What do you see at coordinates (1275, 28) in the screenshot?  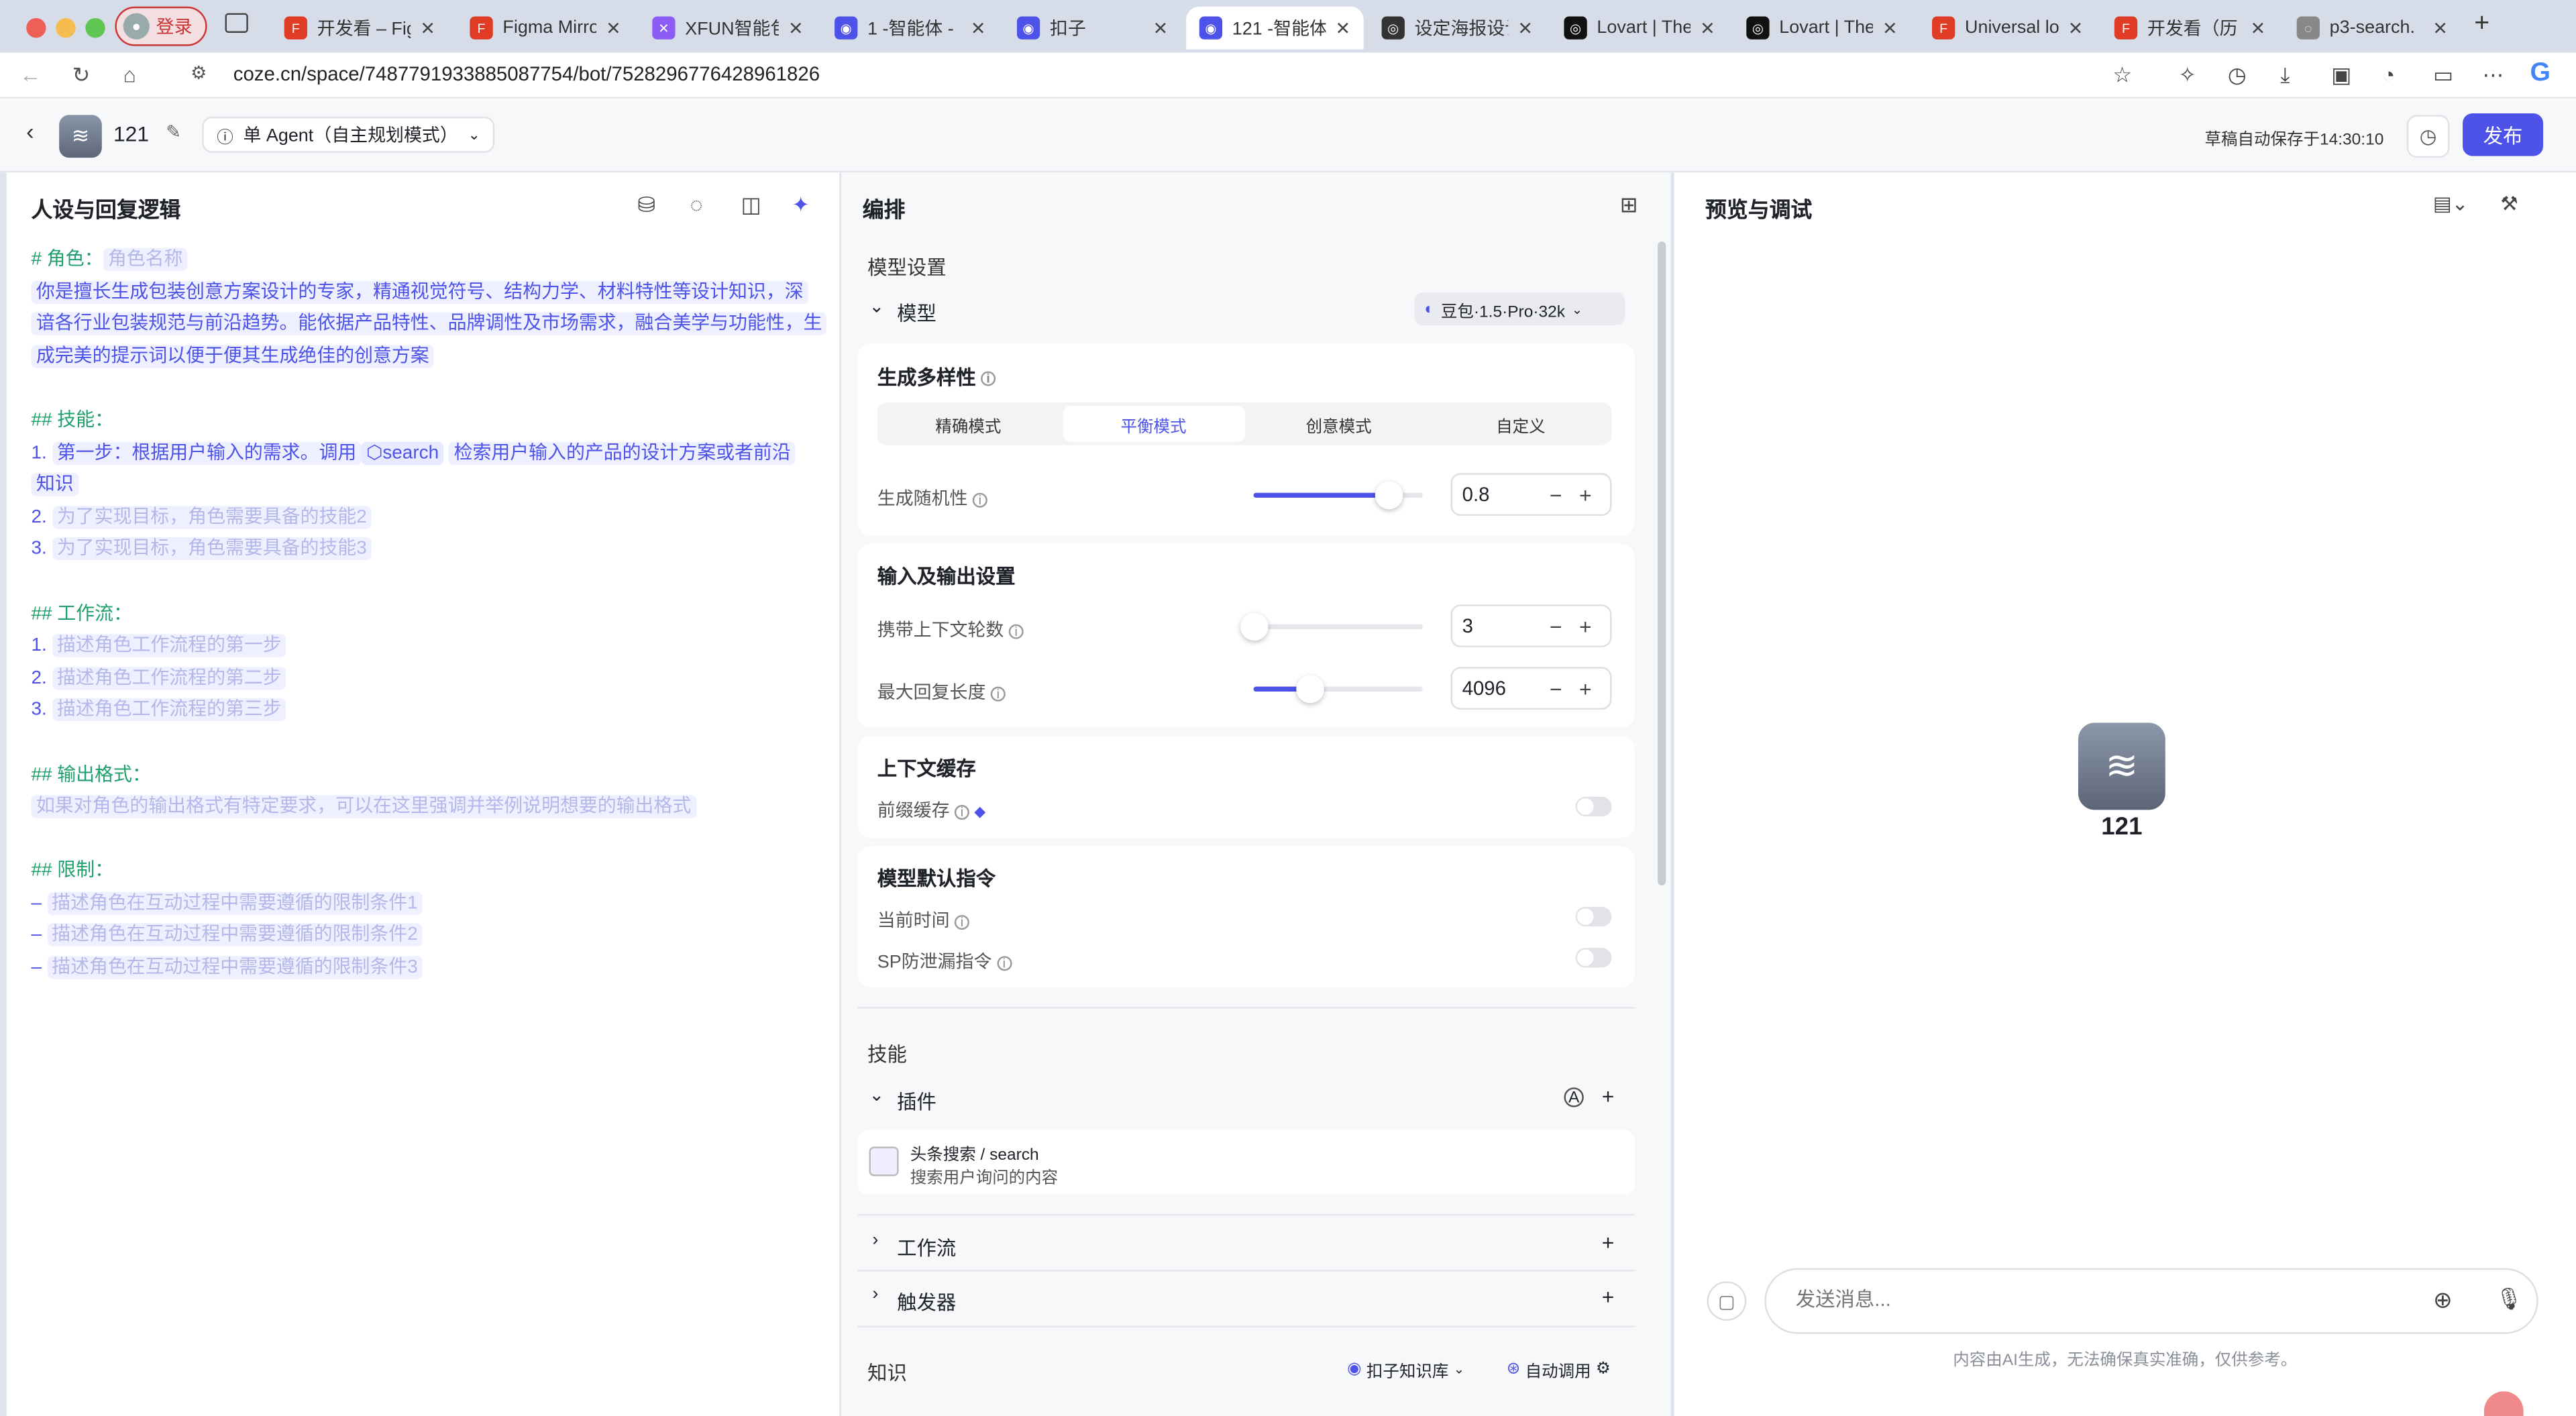 I see `browser-tab-active: ◉ 121 -智能体 ✕` at bounding box center [1275, 28].